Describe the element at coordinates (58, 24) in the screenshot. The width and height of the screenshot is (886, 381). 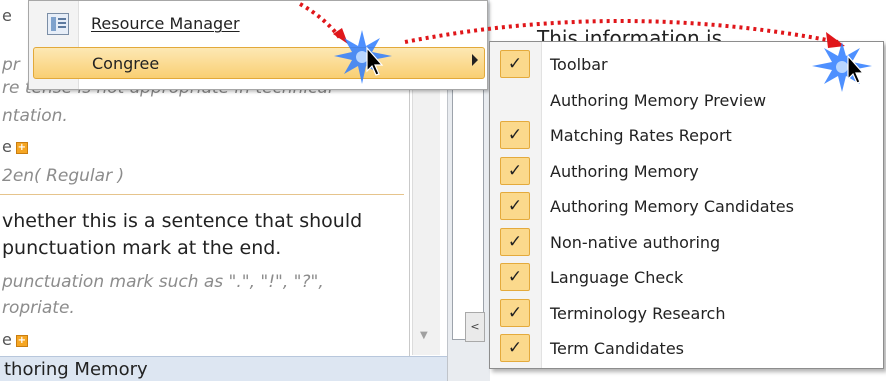
I see `resource-manager-icon` at that location.